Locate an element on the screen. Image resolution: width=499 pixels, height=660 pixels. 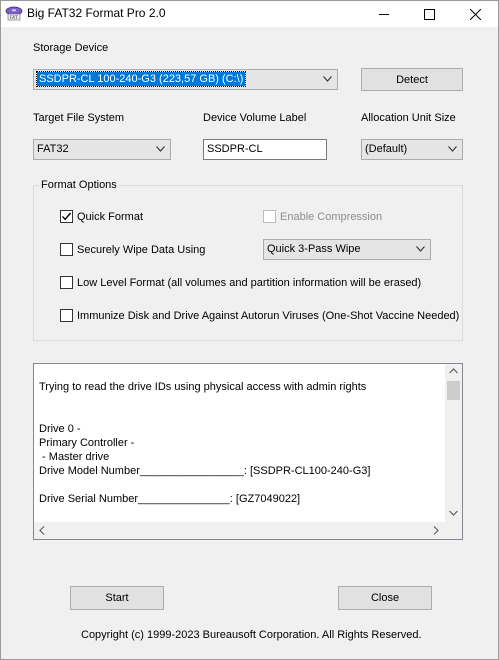
enable-compression-label: Enable Compression is located at coordinates (331, 217).